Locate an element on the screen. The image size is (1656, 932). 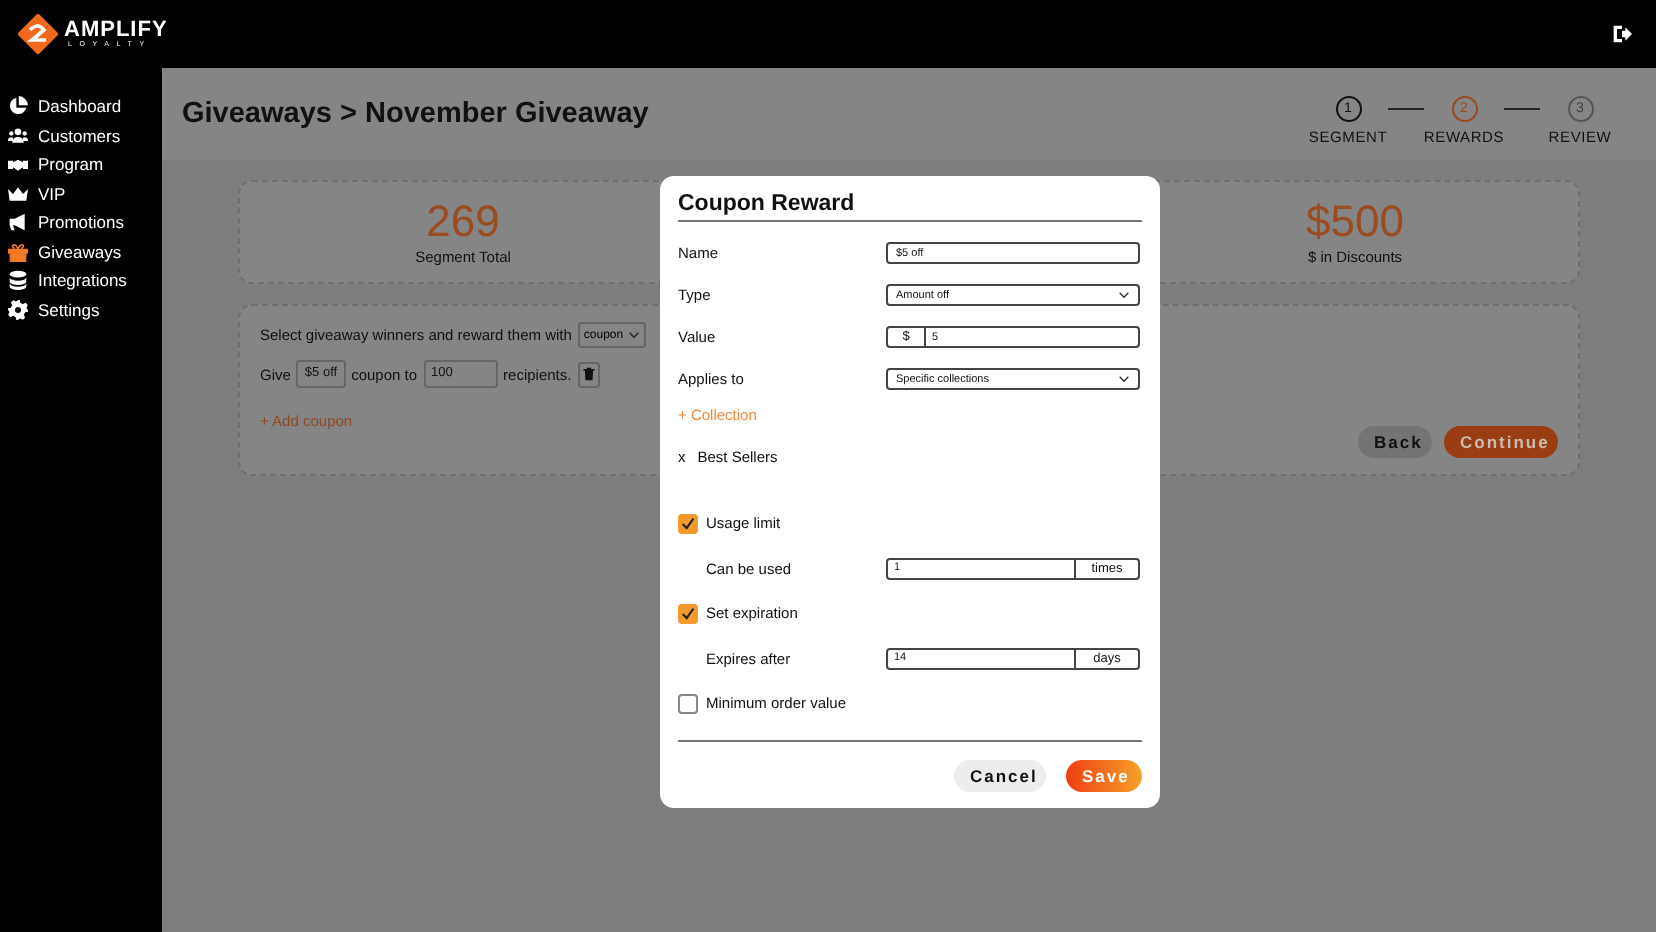
continue-button: Continue is located at coordinates (1501, 442).